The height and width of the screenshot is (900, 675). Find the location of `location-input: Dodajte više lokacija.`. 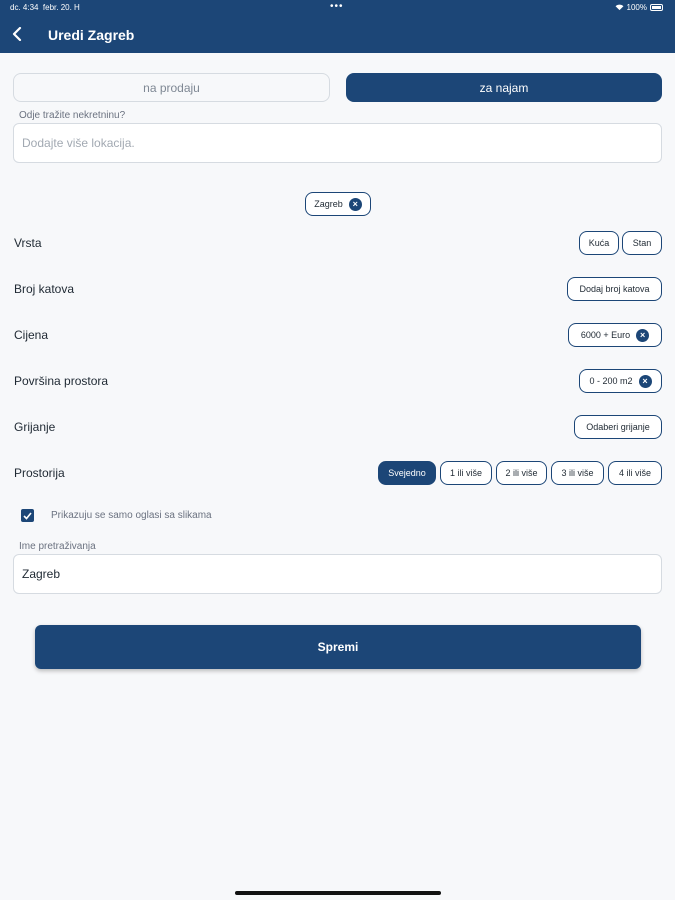

location-input: Dodajte više lokacija. is located at coordinates (337, 143).